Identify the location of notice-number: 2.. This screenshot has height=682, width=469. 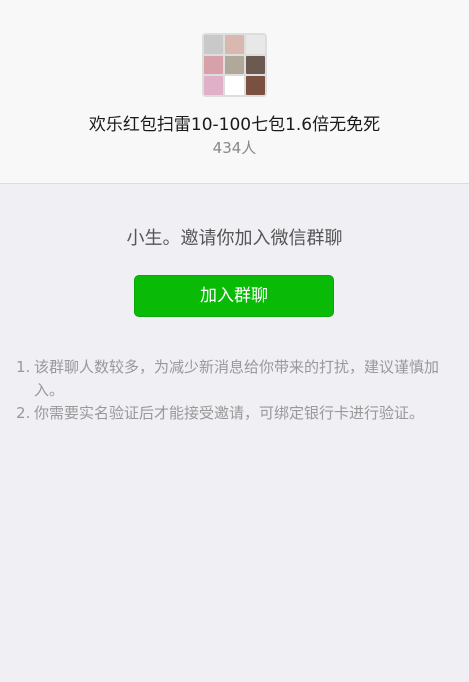
(23, 413).